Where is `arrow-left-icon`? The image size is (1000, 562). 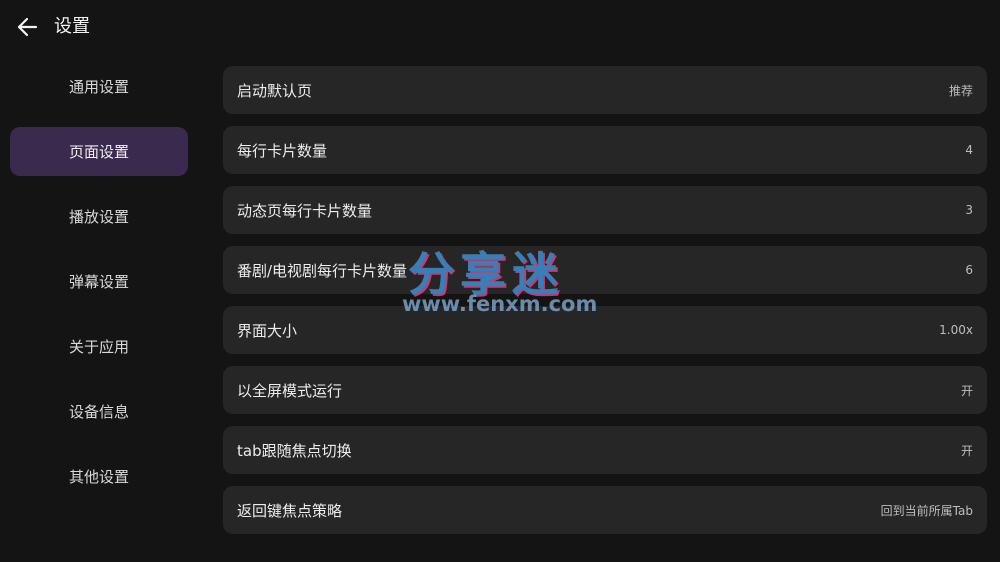
arrow-left-icon is located at coordinates (27, 27).